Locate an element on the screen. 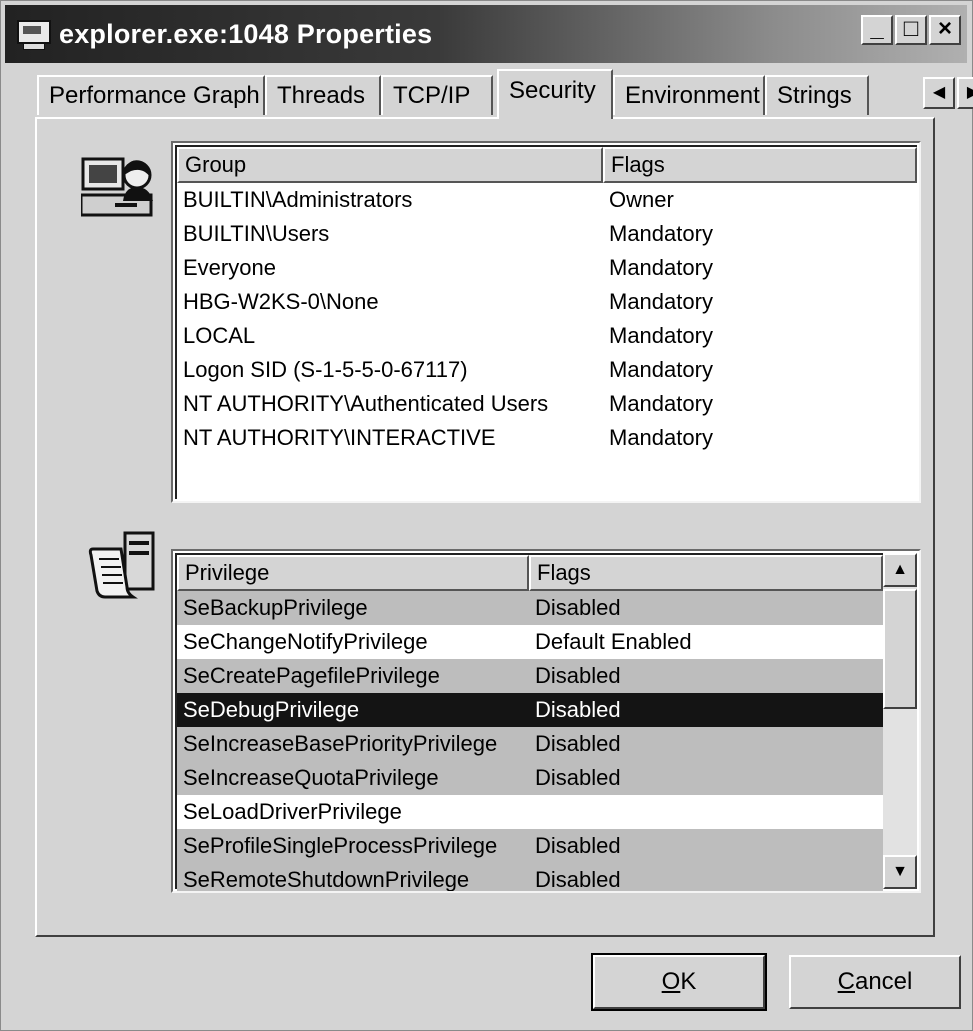 The image size is (973, 1031). minimize-button: _ is located at coordinates (877, 30).